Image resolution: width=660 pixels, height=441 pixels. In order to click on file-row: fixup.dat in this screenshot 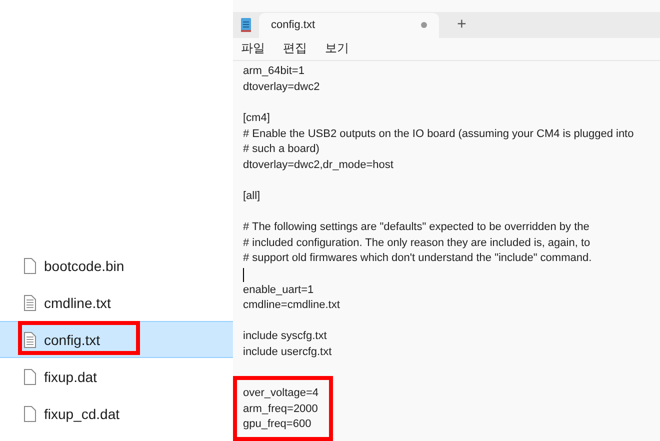, I will do `click(116, 376)`.